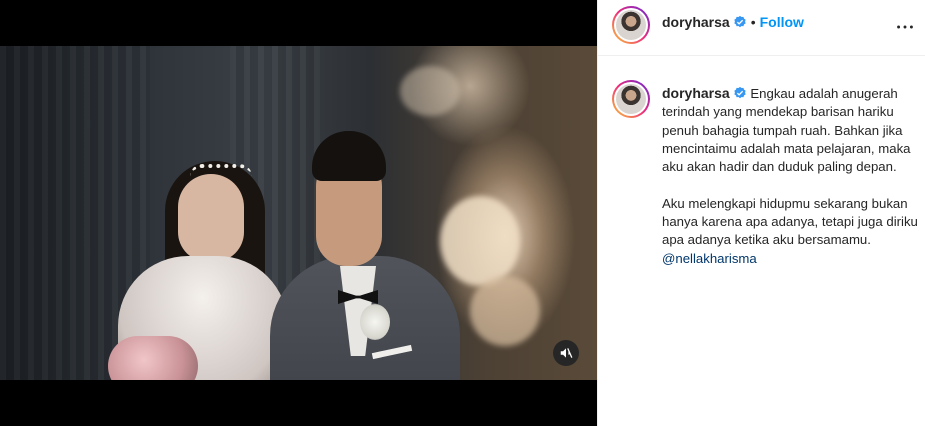 The image size is (925, 426). What do you see at coordinates (709, 258) in the screenshot?
I see `mention-link: @nellakharisma` at bounding box center [709, 258].